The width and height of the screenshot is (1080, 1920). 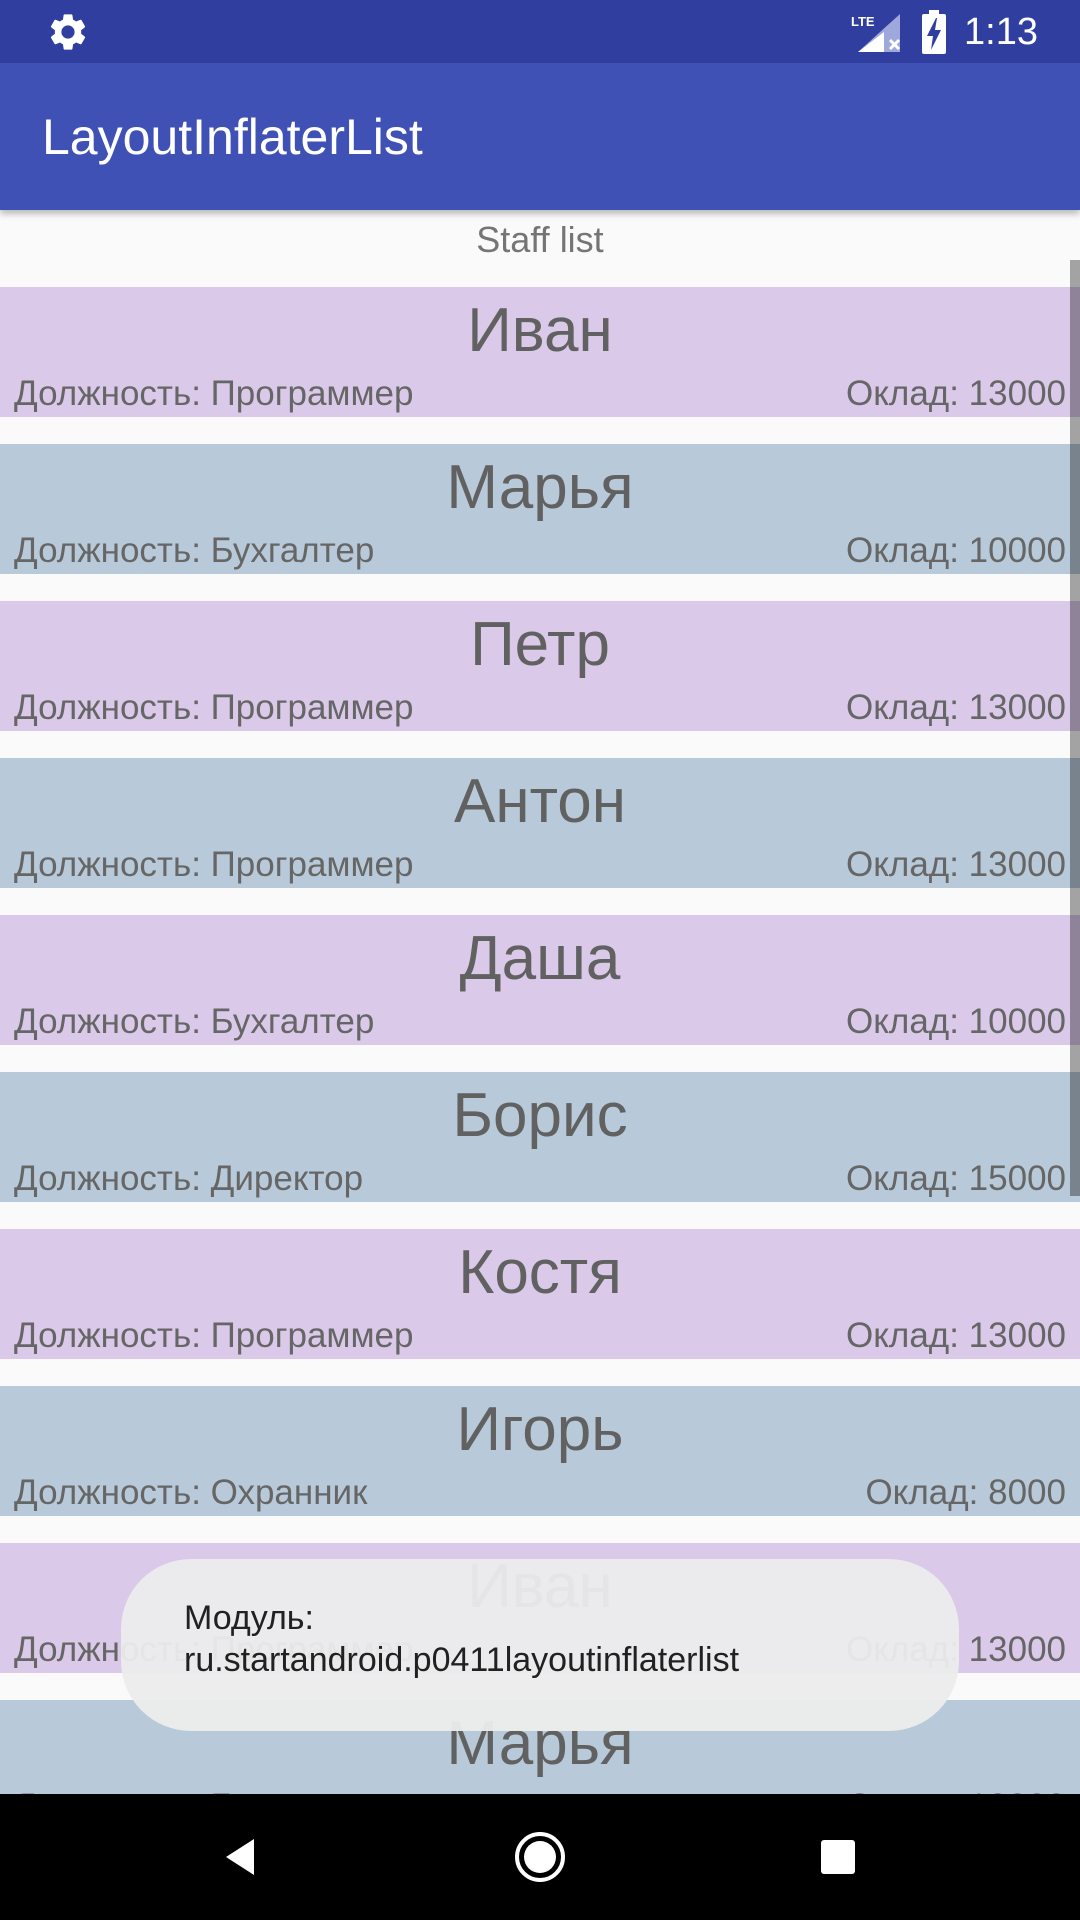 I want to click on scrollbar, so click(x=1075, y=728).